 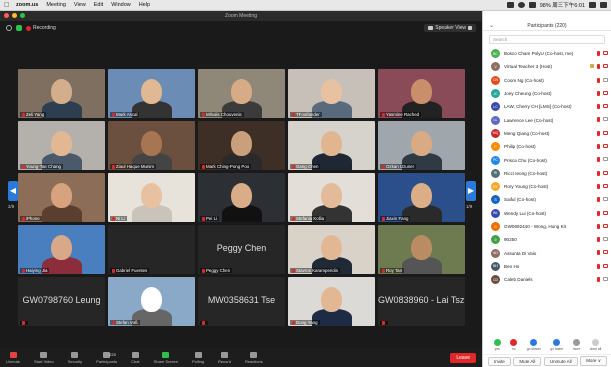 What do you see at coordinates (547, 252) in the screenshot?
I see `participant-row: AD Assunta Di Vaio` at bounding box center [547, 252].